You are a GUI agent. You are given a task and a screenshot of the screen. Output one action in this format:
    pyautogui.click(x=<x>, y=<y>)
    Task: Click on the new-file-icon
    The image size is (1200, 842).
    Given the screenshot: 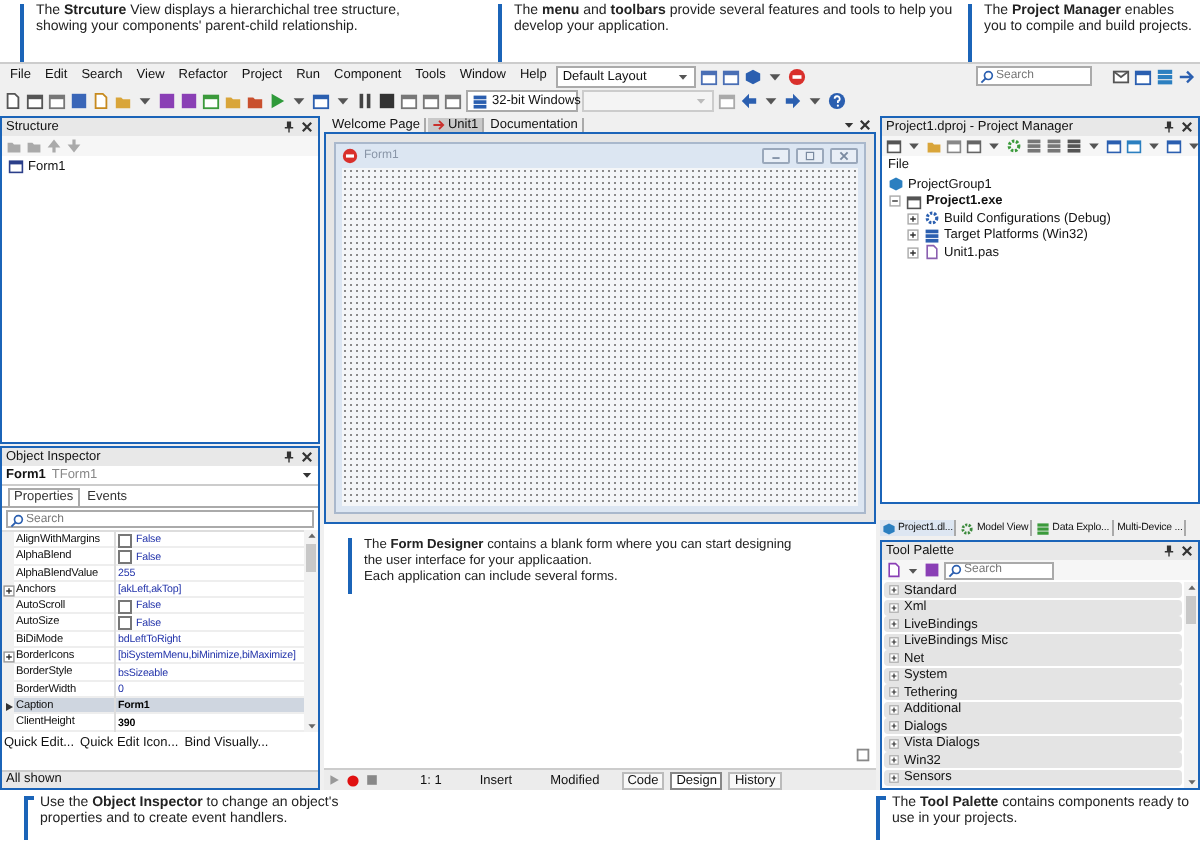 What is the action you would take?
    pyautogui.click(x=13, y=101)
    